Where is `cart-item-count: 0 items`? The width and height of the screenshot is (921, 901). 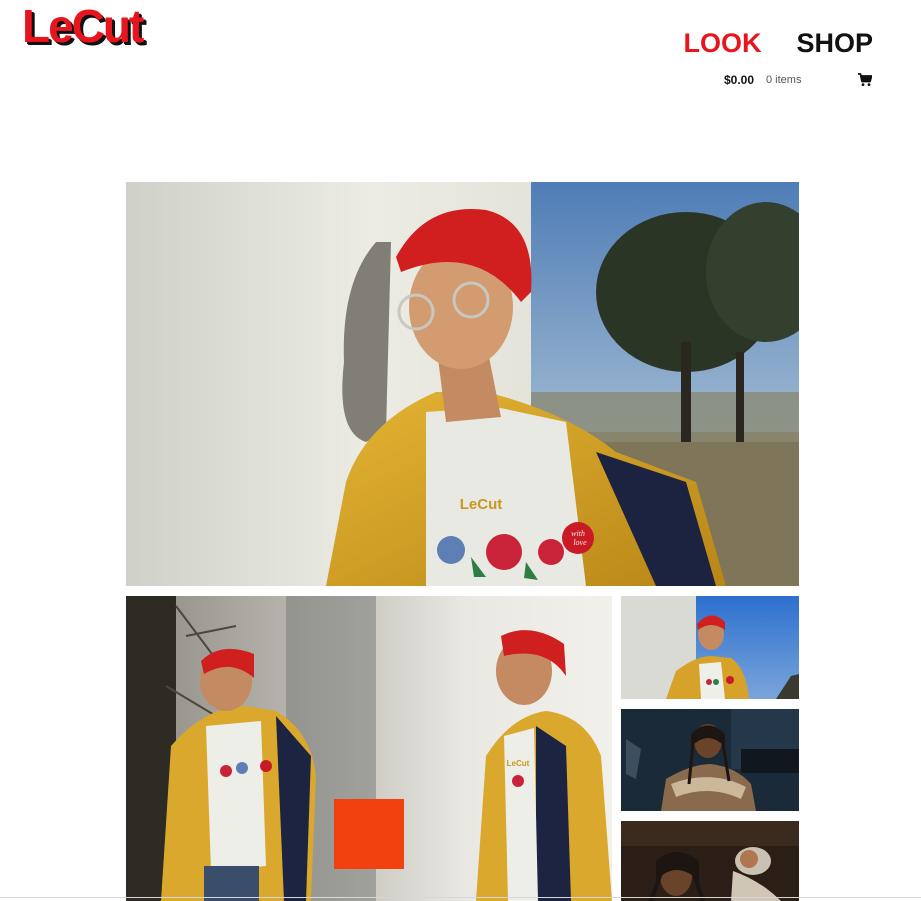
cart-item-count: 0 items is located at coordinates (784, 80).